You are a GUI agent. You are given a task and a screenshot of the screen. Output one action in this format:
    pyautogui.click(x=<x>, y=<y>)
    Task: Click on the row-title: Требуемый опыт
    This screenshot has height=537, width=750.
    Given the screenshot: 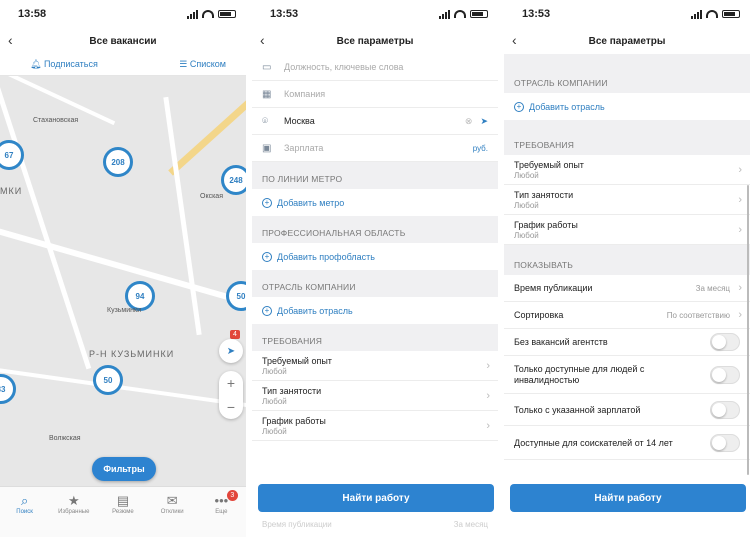 What is the action you would take?
    pyautogui.click(x=549, y=164)
    